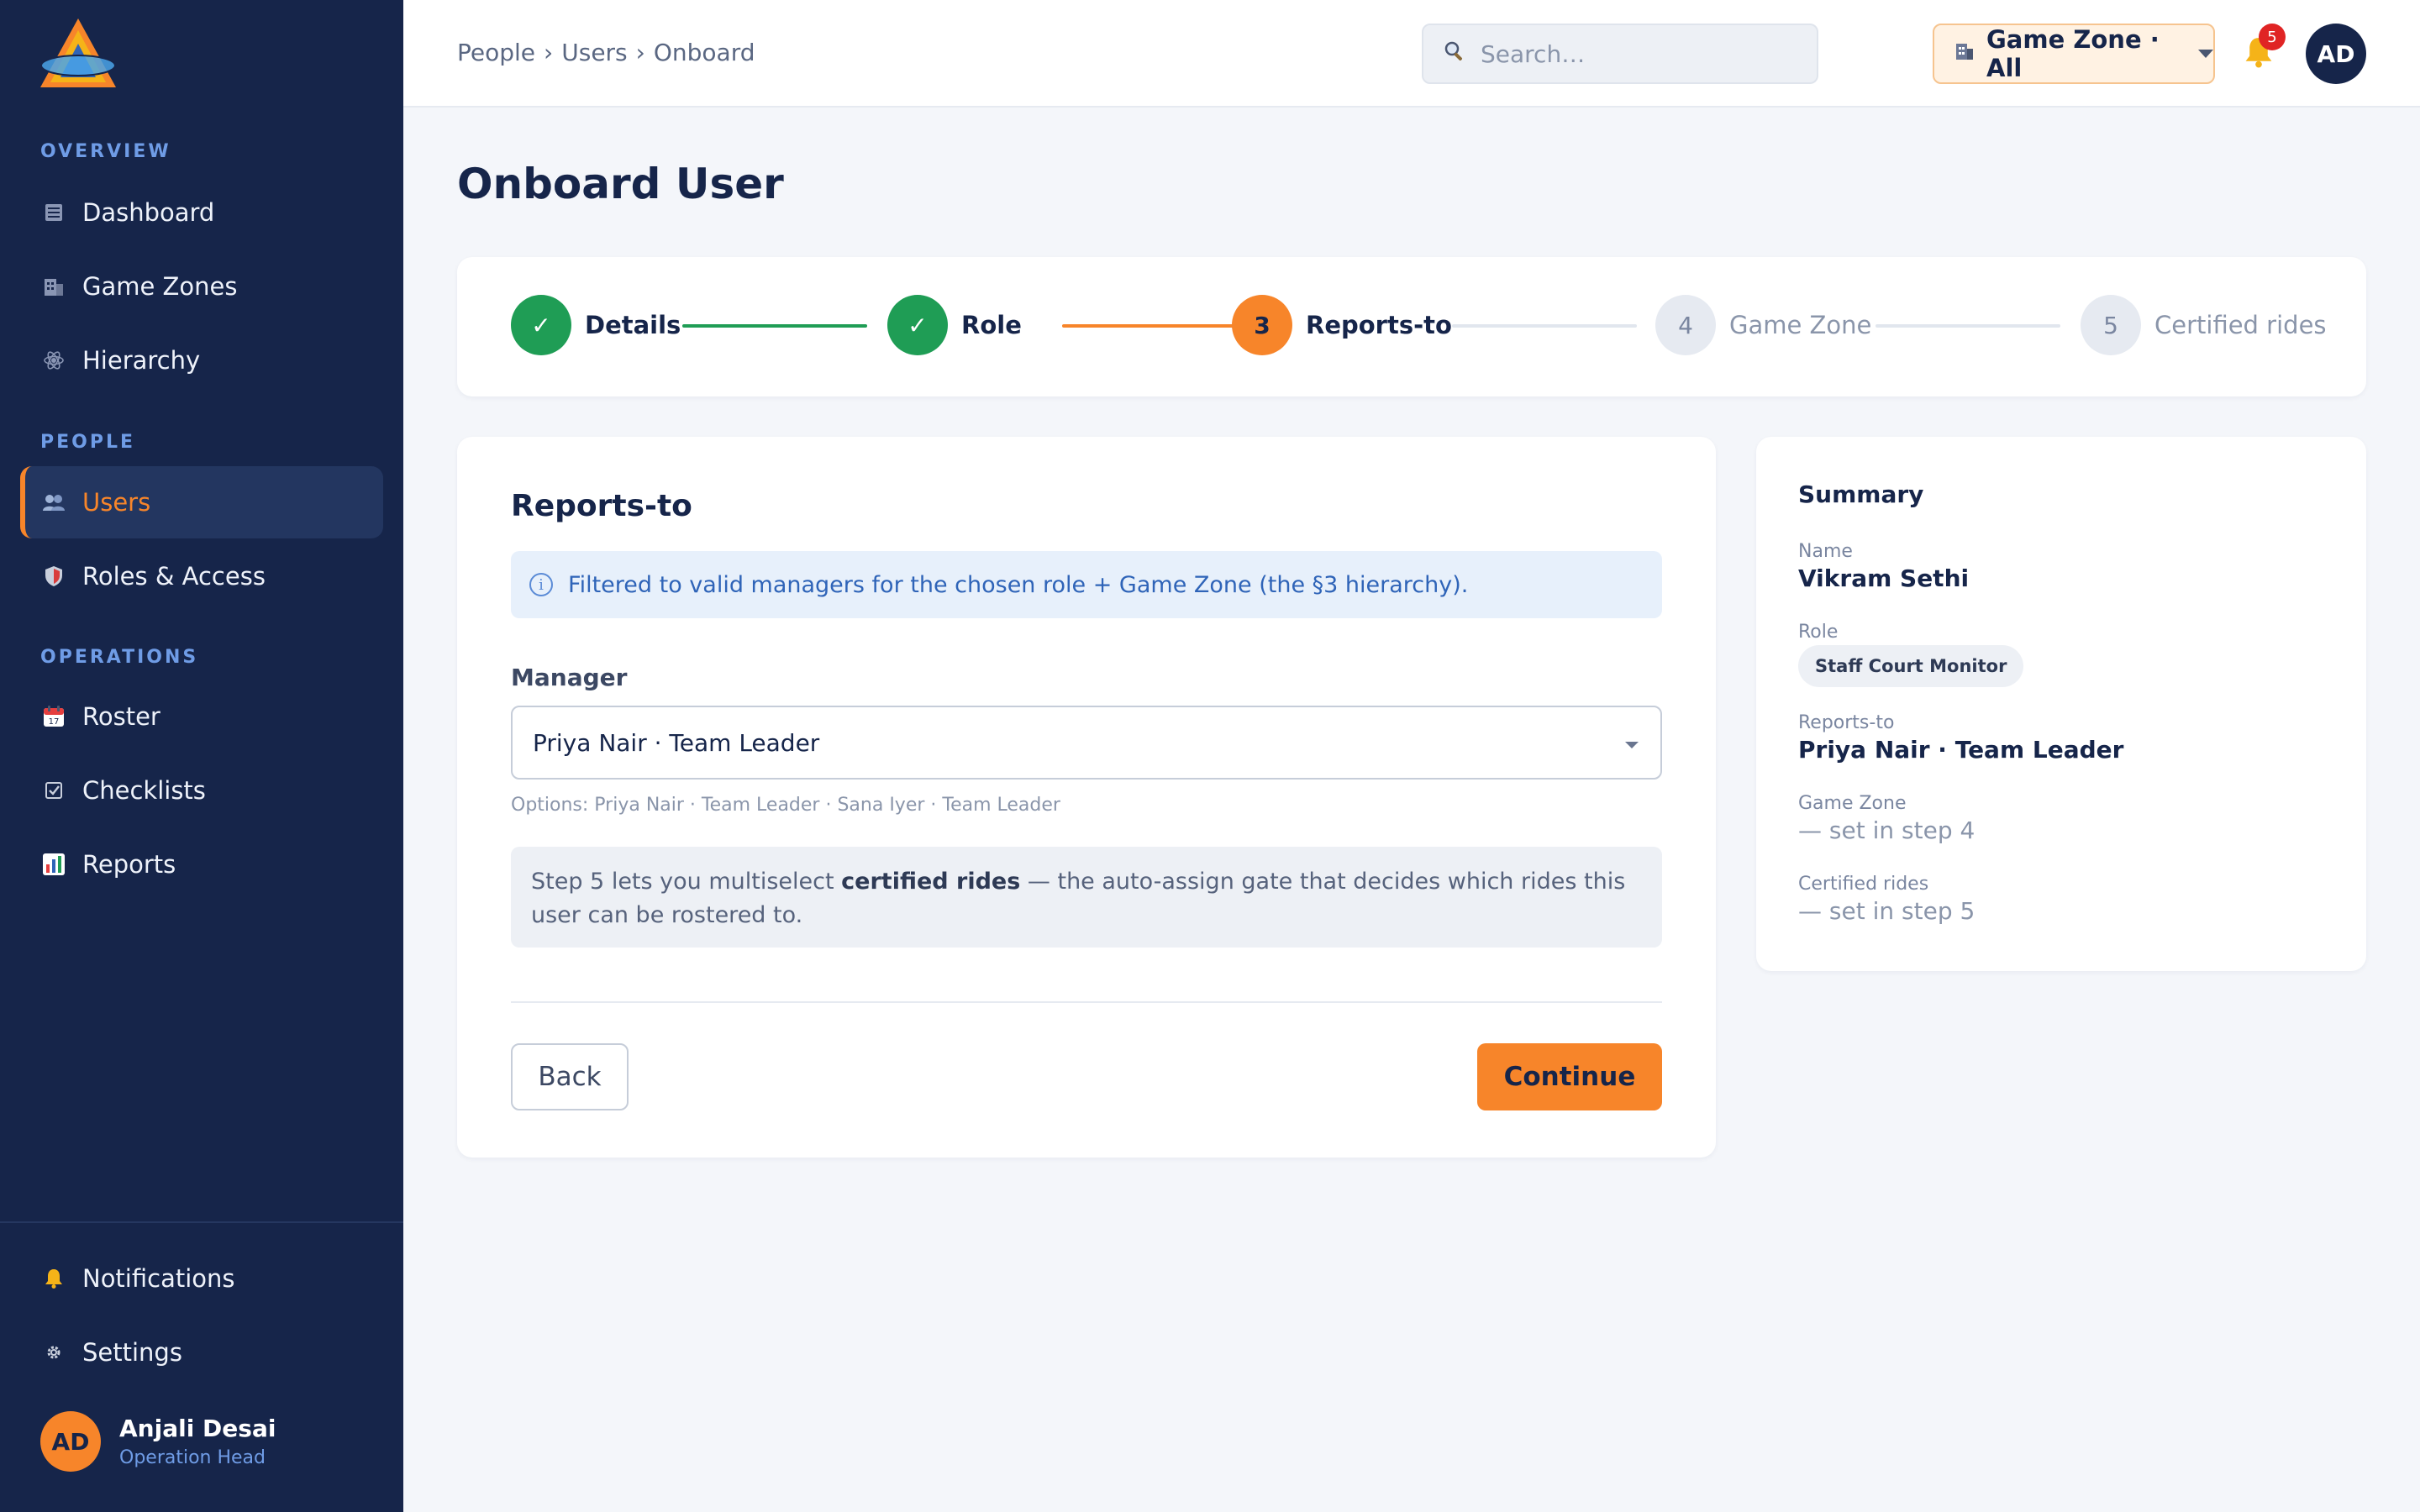 The image size is (2420, 1512). I want to click on sidebar-item-notifications: Notifications, so click(202, 1278).